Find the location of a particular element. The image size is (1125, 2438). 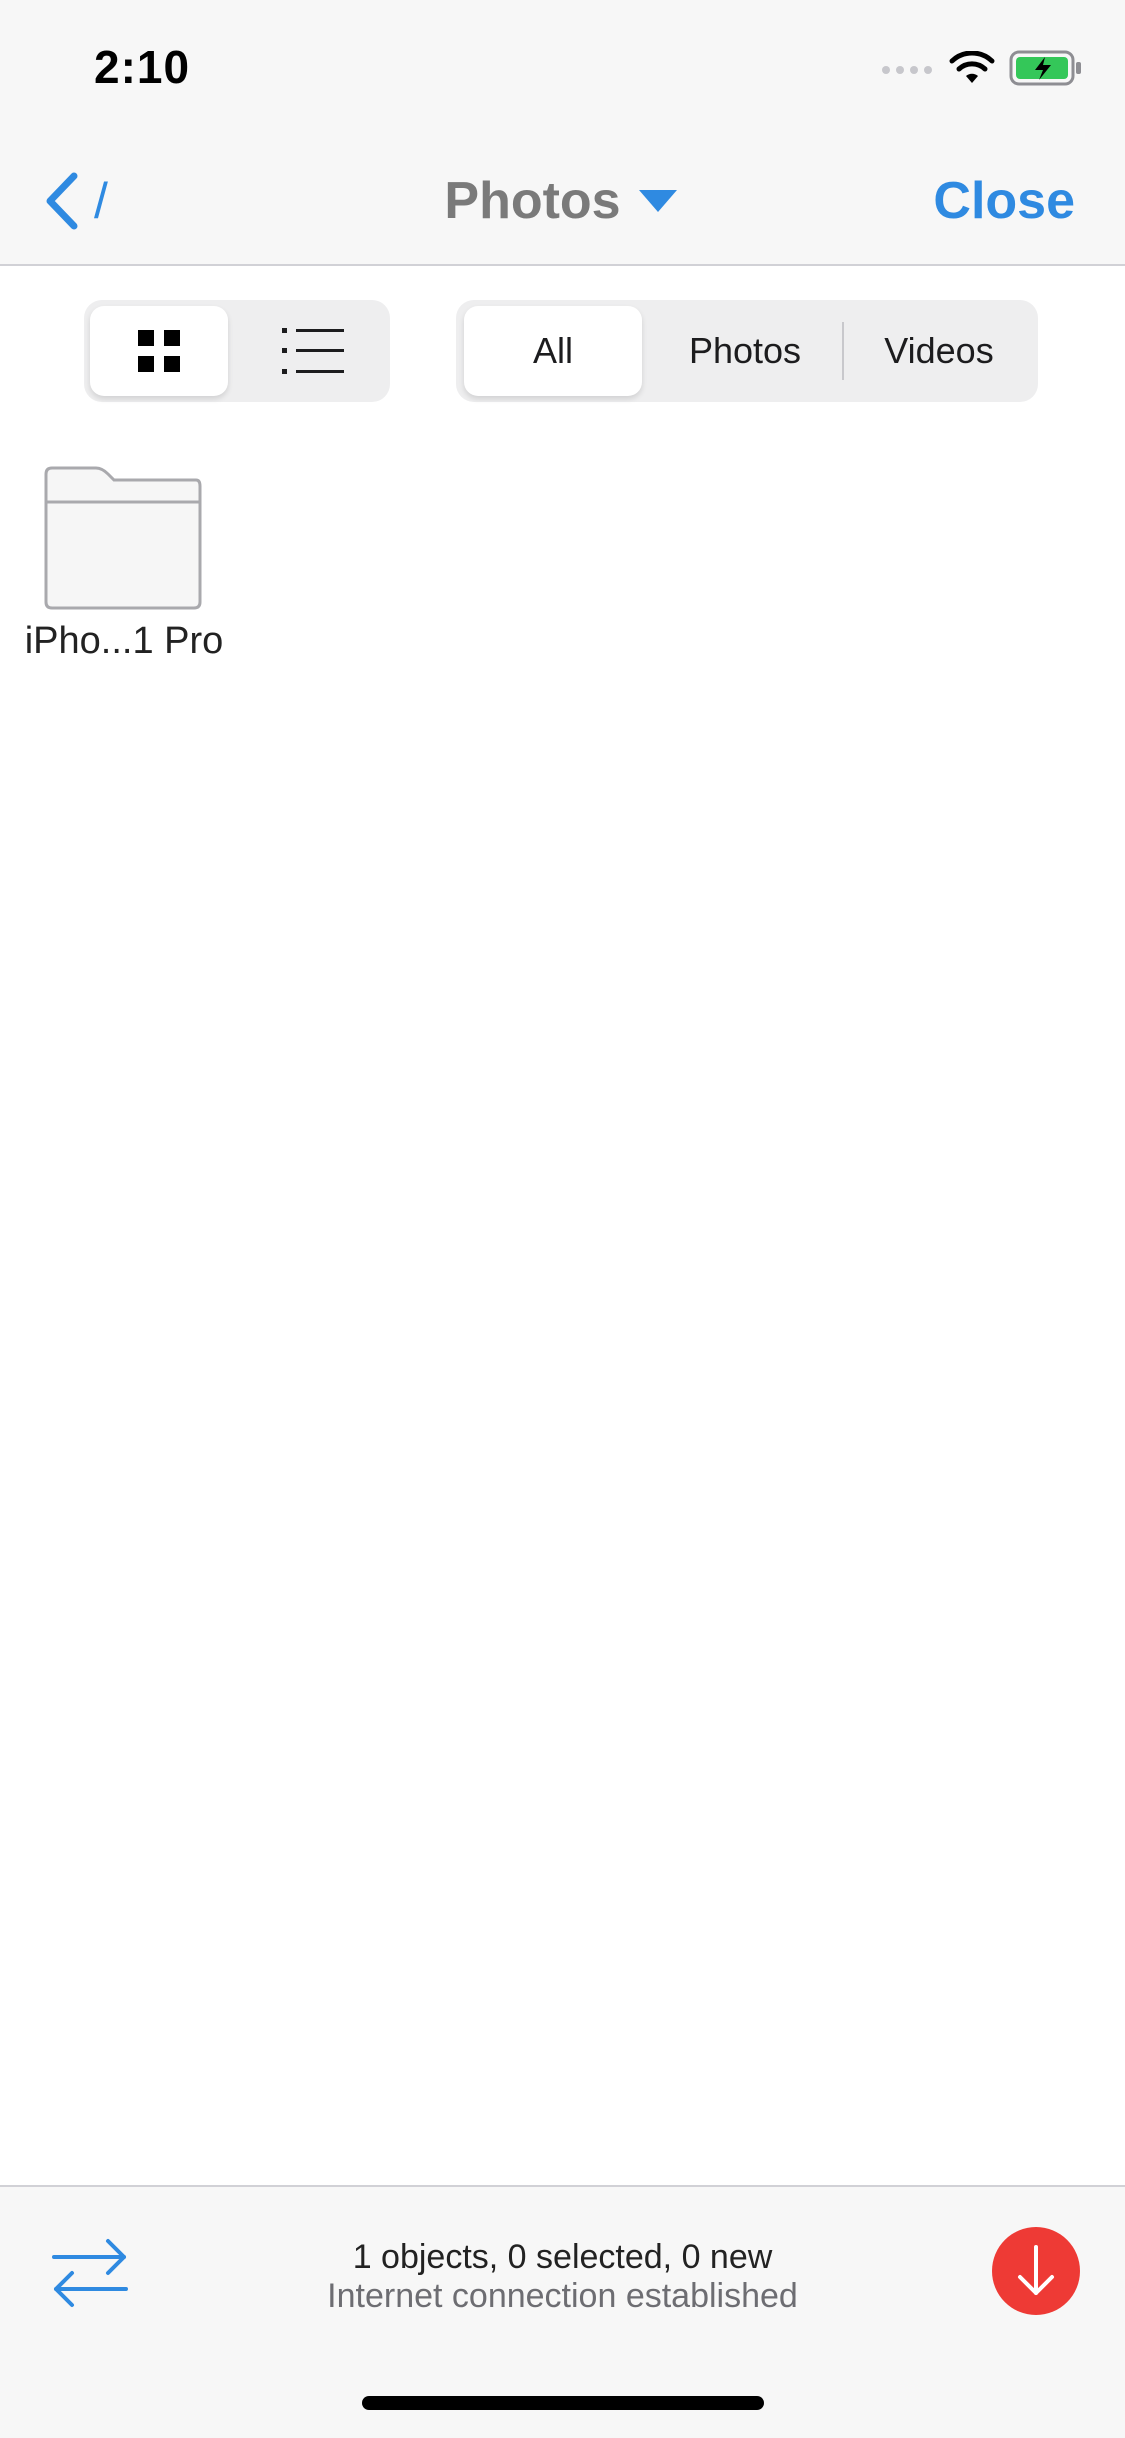

filter-all-label: All is located at coordinates (552, 350).